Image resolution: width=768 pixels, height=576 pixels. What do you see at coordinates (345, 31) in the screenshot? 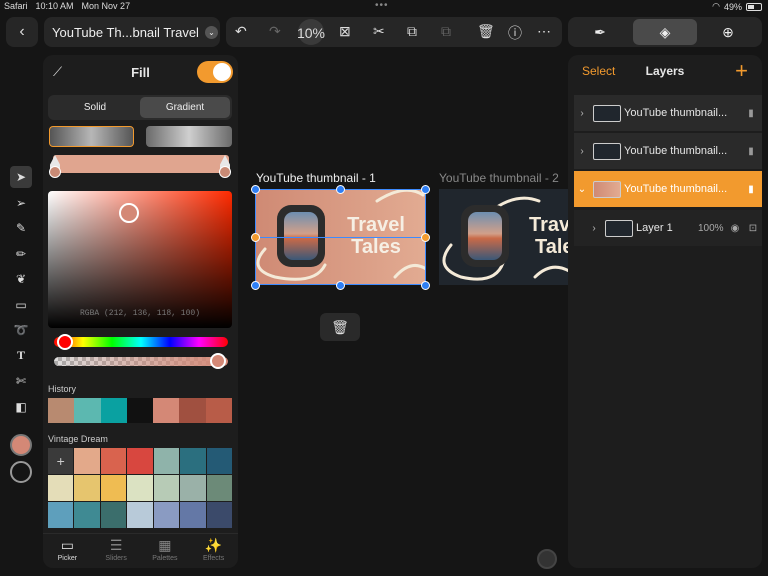
I see `crop-select-icon: ⊠` at bounding box center [345, 31].